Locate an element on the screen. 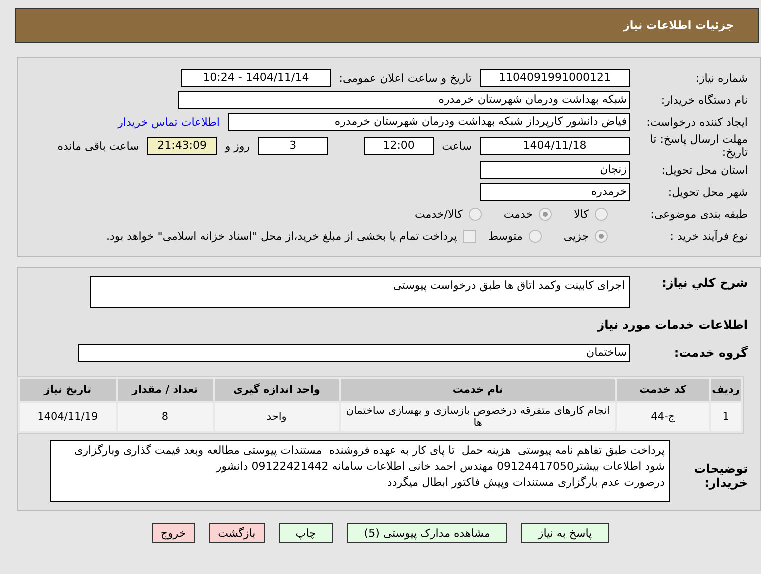  table-cell: واحد is located at coordinates (277, 417).